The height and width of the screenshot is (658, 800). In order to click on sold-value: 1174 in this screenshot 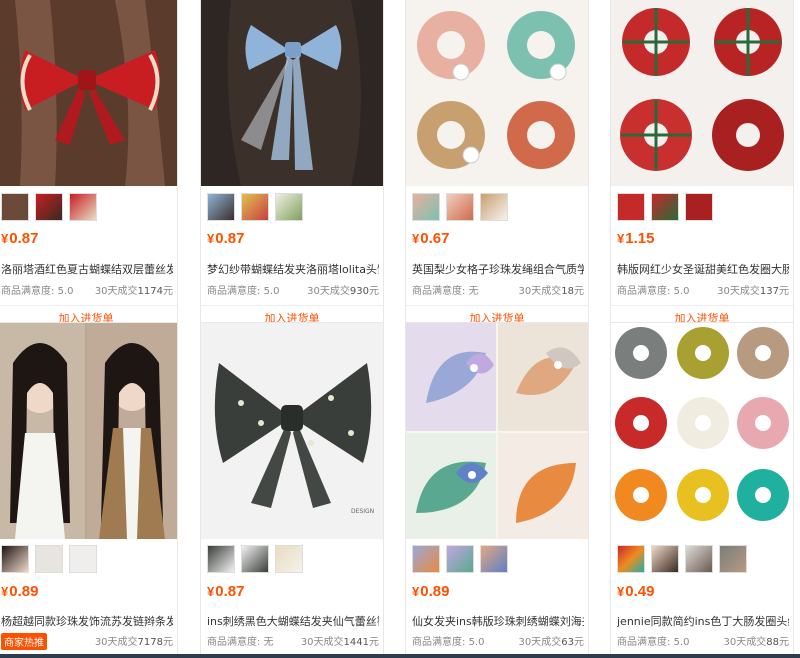, I will do `click(150, 291)`.